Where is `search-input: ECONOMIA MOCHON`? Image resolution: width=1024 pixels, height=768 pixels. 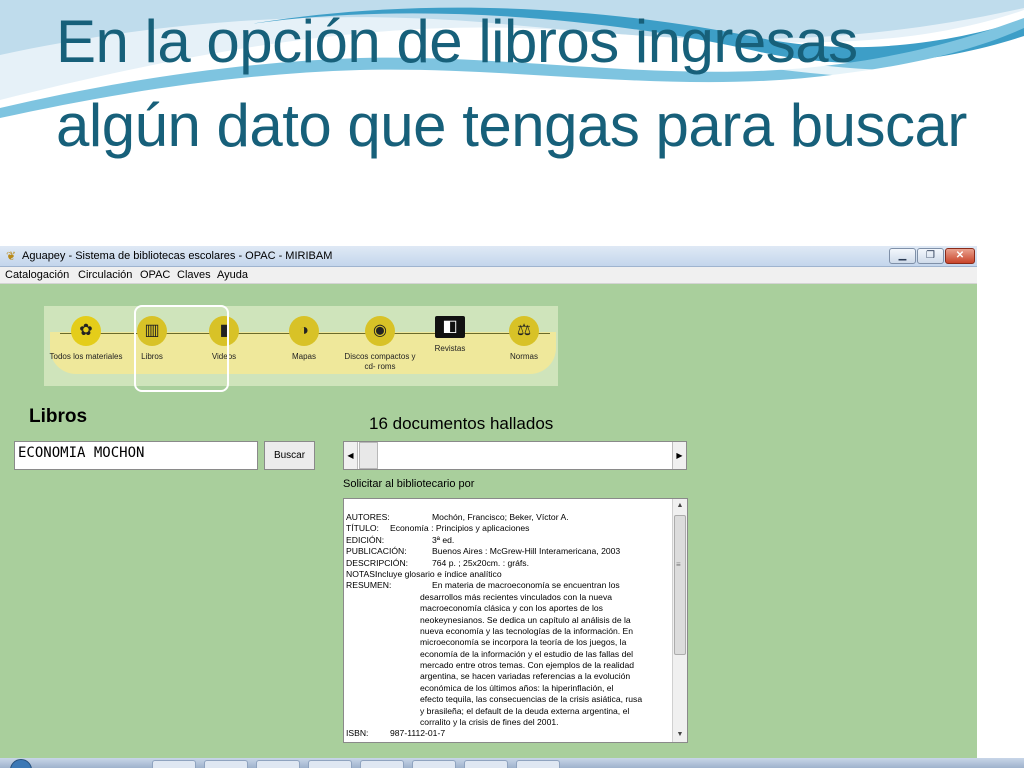
search-input: ECONOMIA MOCHON is located at coordinates (136, 455).